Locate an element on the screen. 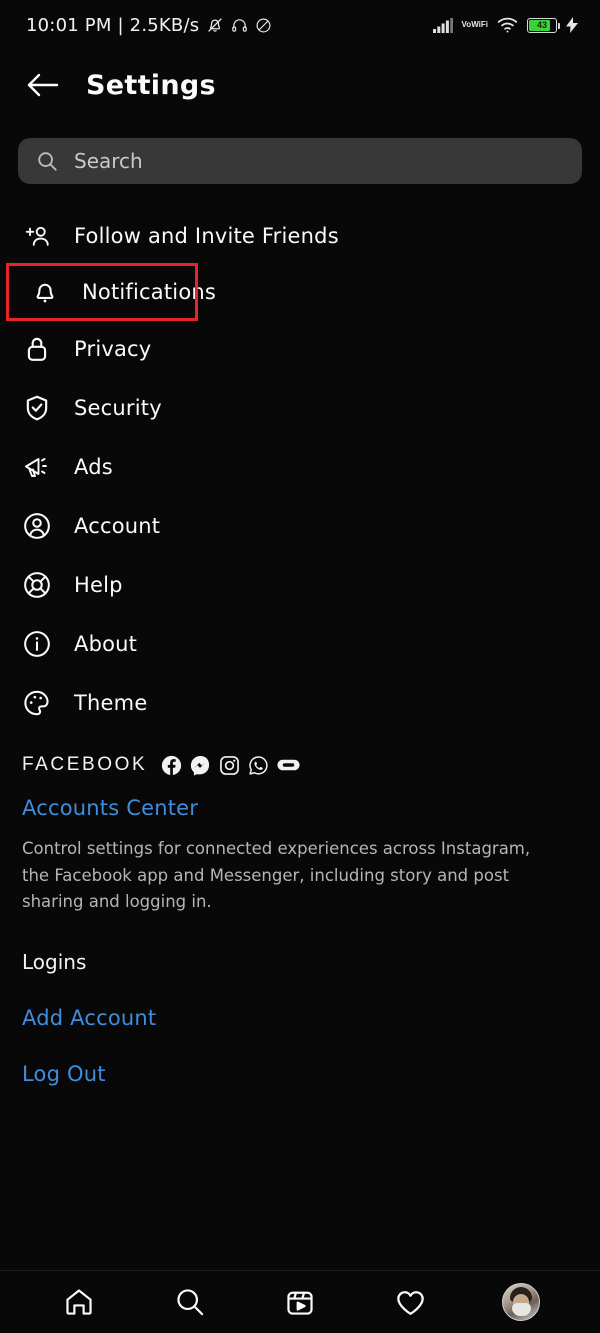 The image size is (600, 1333). status-time-network: 10:01 PM | 2.5KB/s is located at coordinates (113, 25).